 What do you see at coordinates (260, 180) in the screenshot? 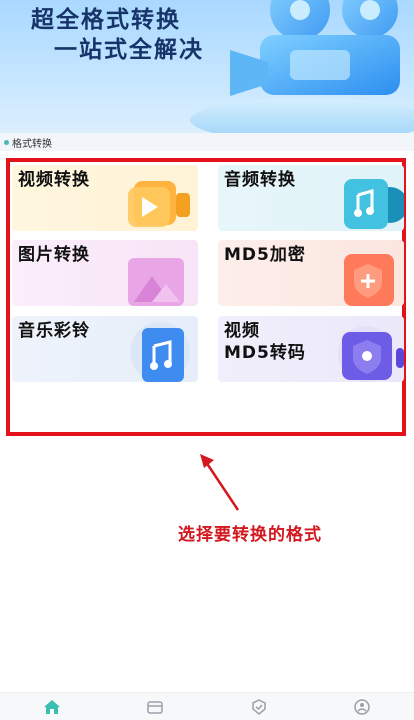
I see `audio-convert-label: 音频转换` at bounding box center [260, 180].